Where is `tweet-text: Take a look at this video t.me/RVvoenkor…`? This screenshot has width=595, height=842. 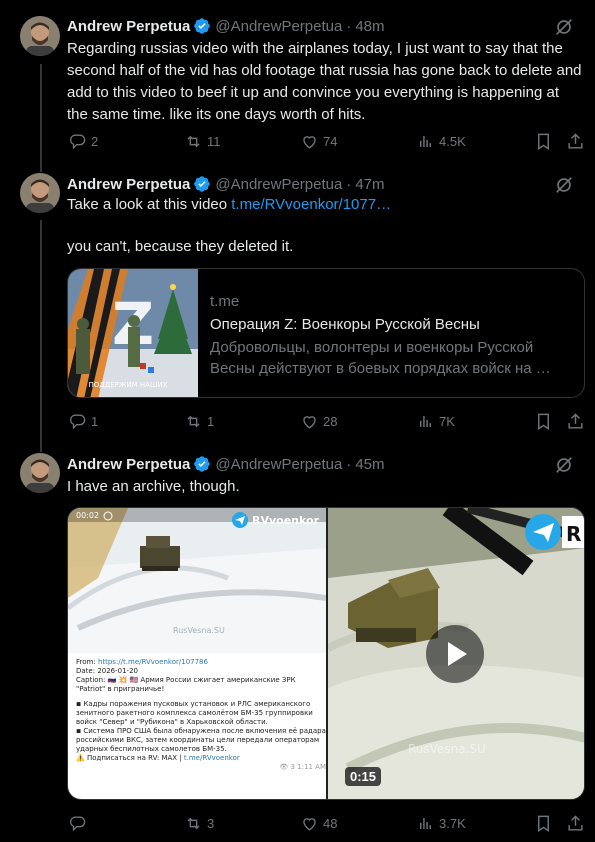 tweet-text: Take a look at this video t.me/RVvoenkor… is located at coordinates (325, 205).